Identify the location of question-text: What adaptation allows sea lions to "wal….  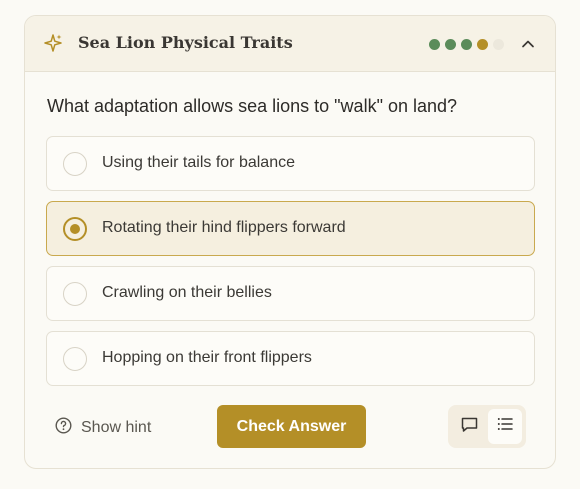
(252, 106).